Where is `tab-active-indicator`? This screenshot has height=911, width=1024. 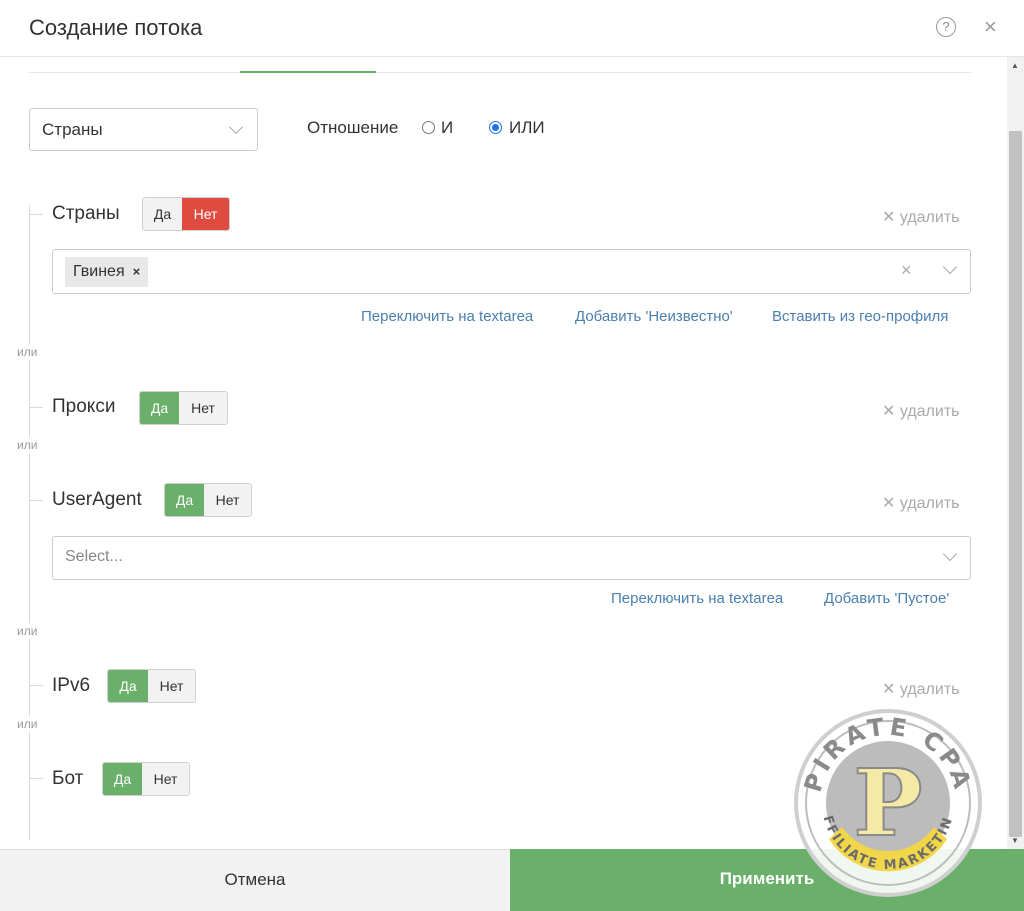 tab-active-indicator is located at coordinates (308, 72).